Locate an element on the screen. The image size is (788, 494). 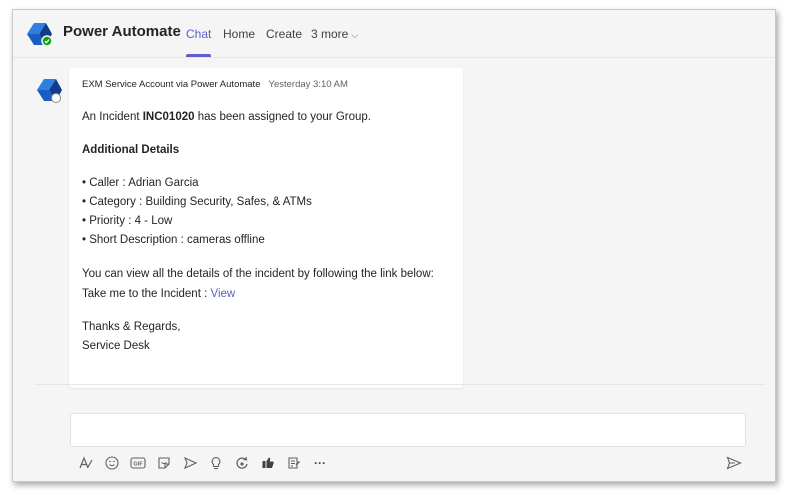
tab-create: Create is located at coordinates (284, 34).